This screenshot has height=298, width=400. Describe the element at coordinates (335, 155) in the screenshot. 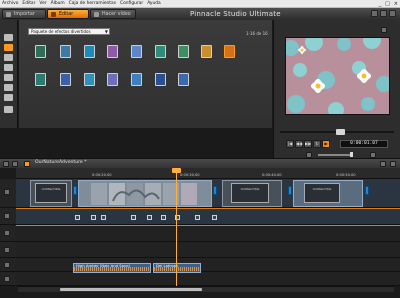

I see `volume-slider` at that location.